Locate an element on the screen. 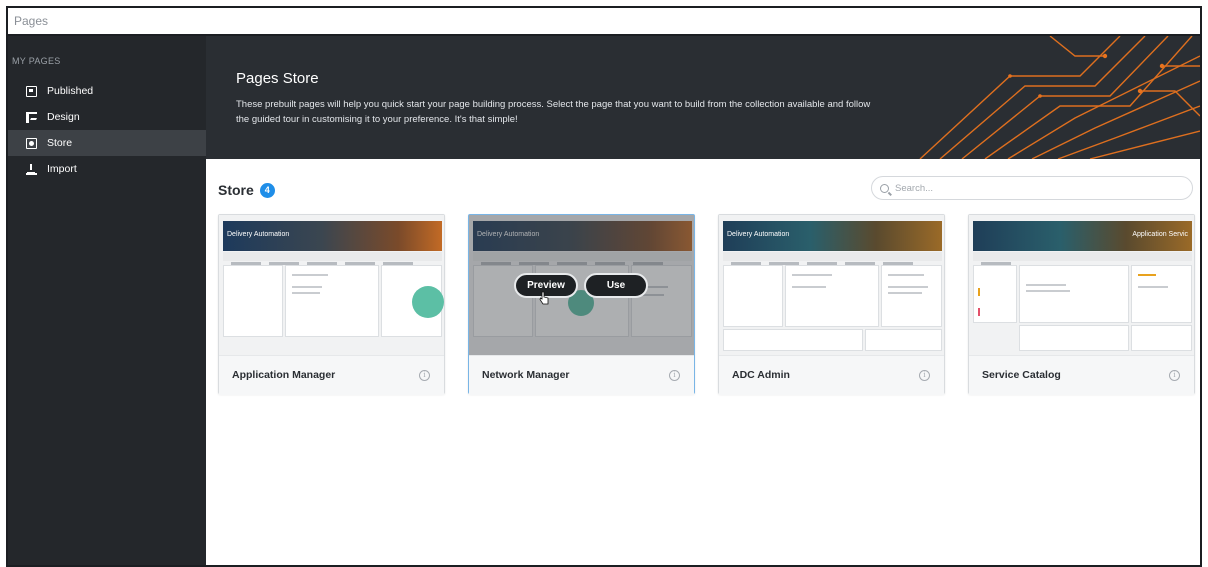  window-title: Pages is located at coordinates (604, 22).